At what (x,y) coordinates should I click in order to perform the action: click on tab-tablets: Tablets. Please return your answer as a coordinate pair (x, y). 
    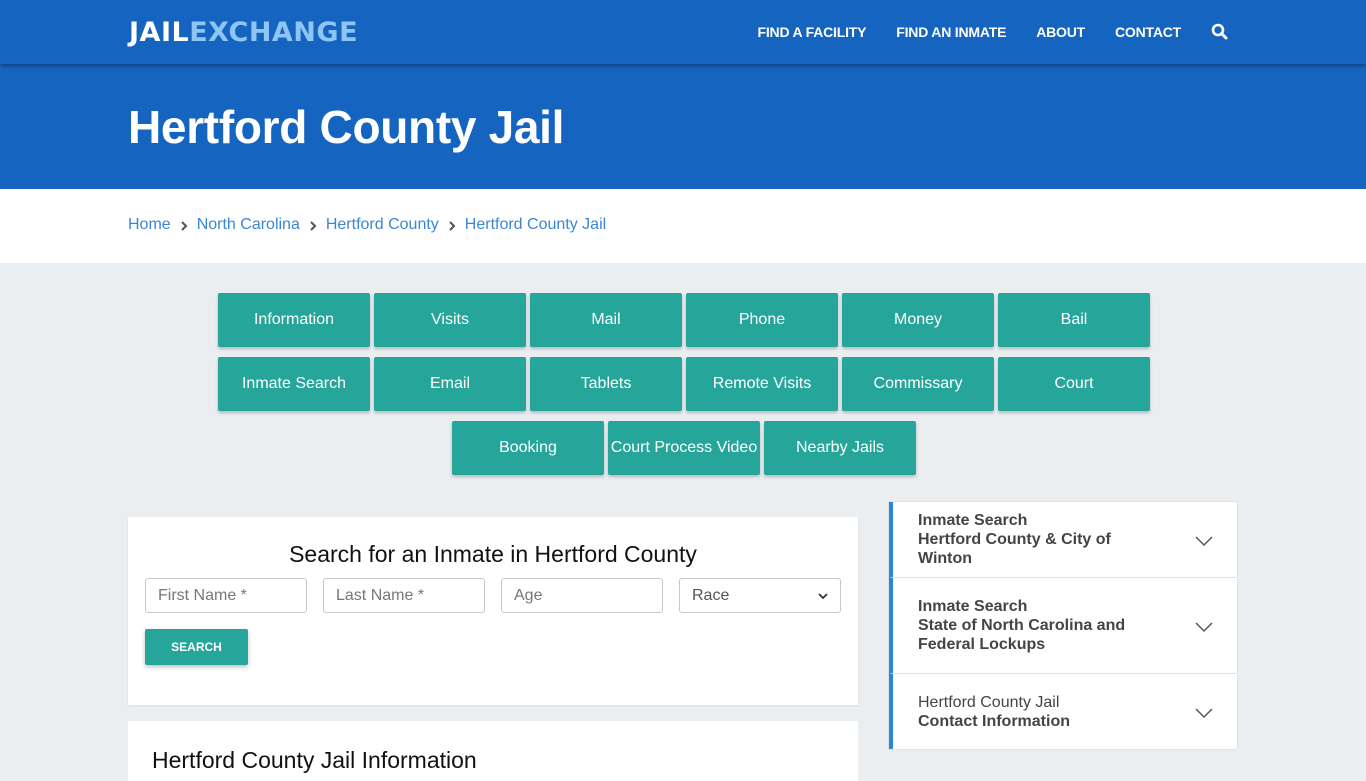
    Looking at the image, I should click on (606, 384).